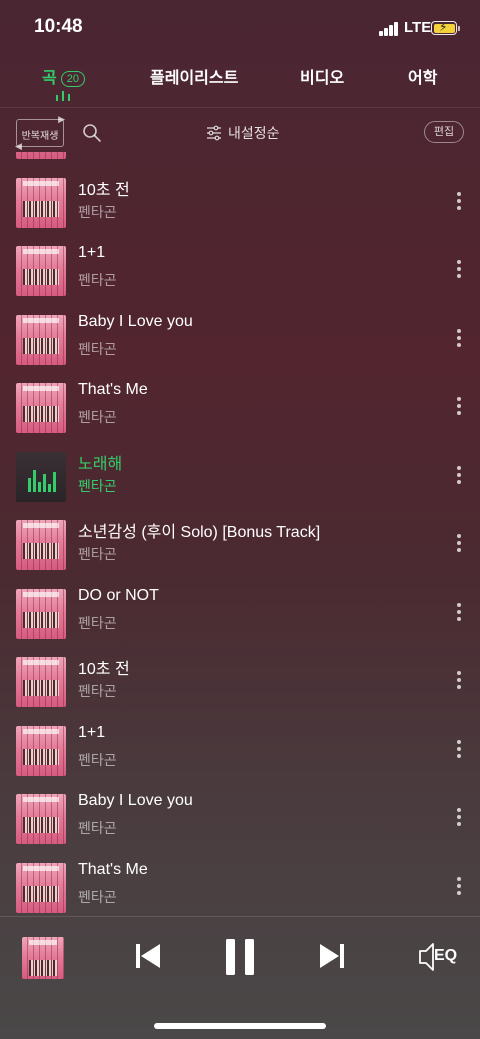  Describe the element at coordinates (254, 133) in the screenshot. I see `sort-order-button: 내설정순` at that location.